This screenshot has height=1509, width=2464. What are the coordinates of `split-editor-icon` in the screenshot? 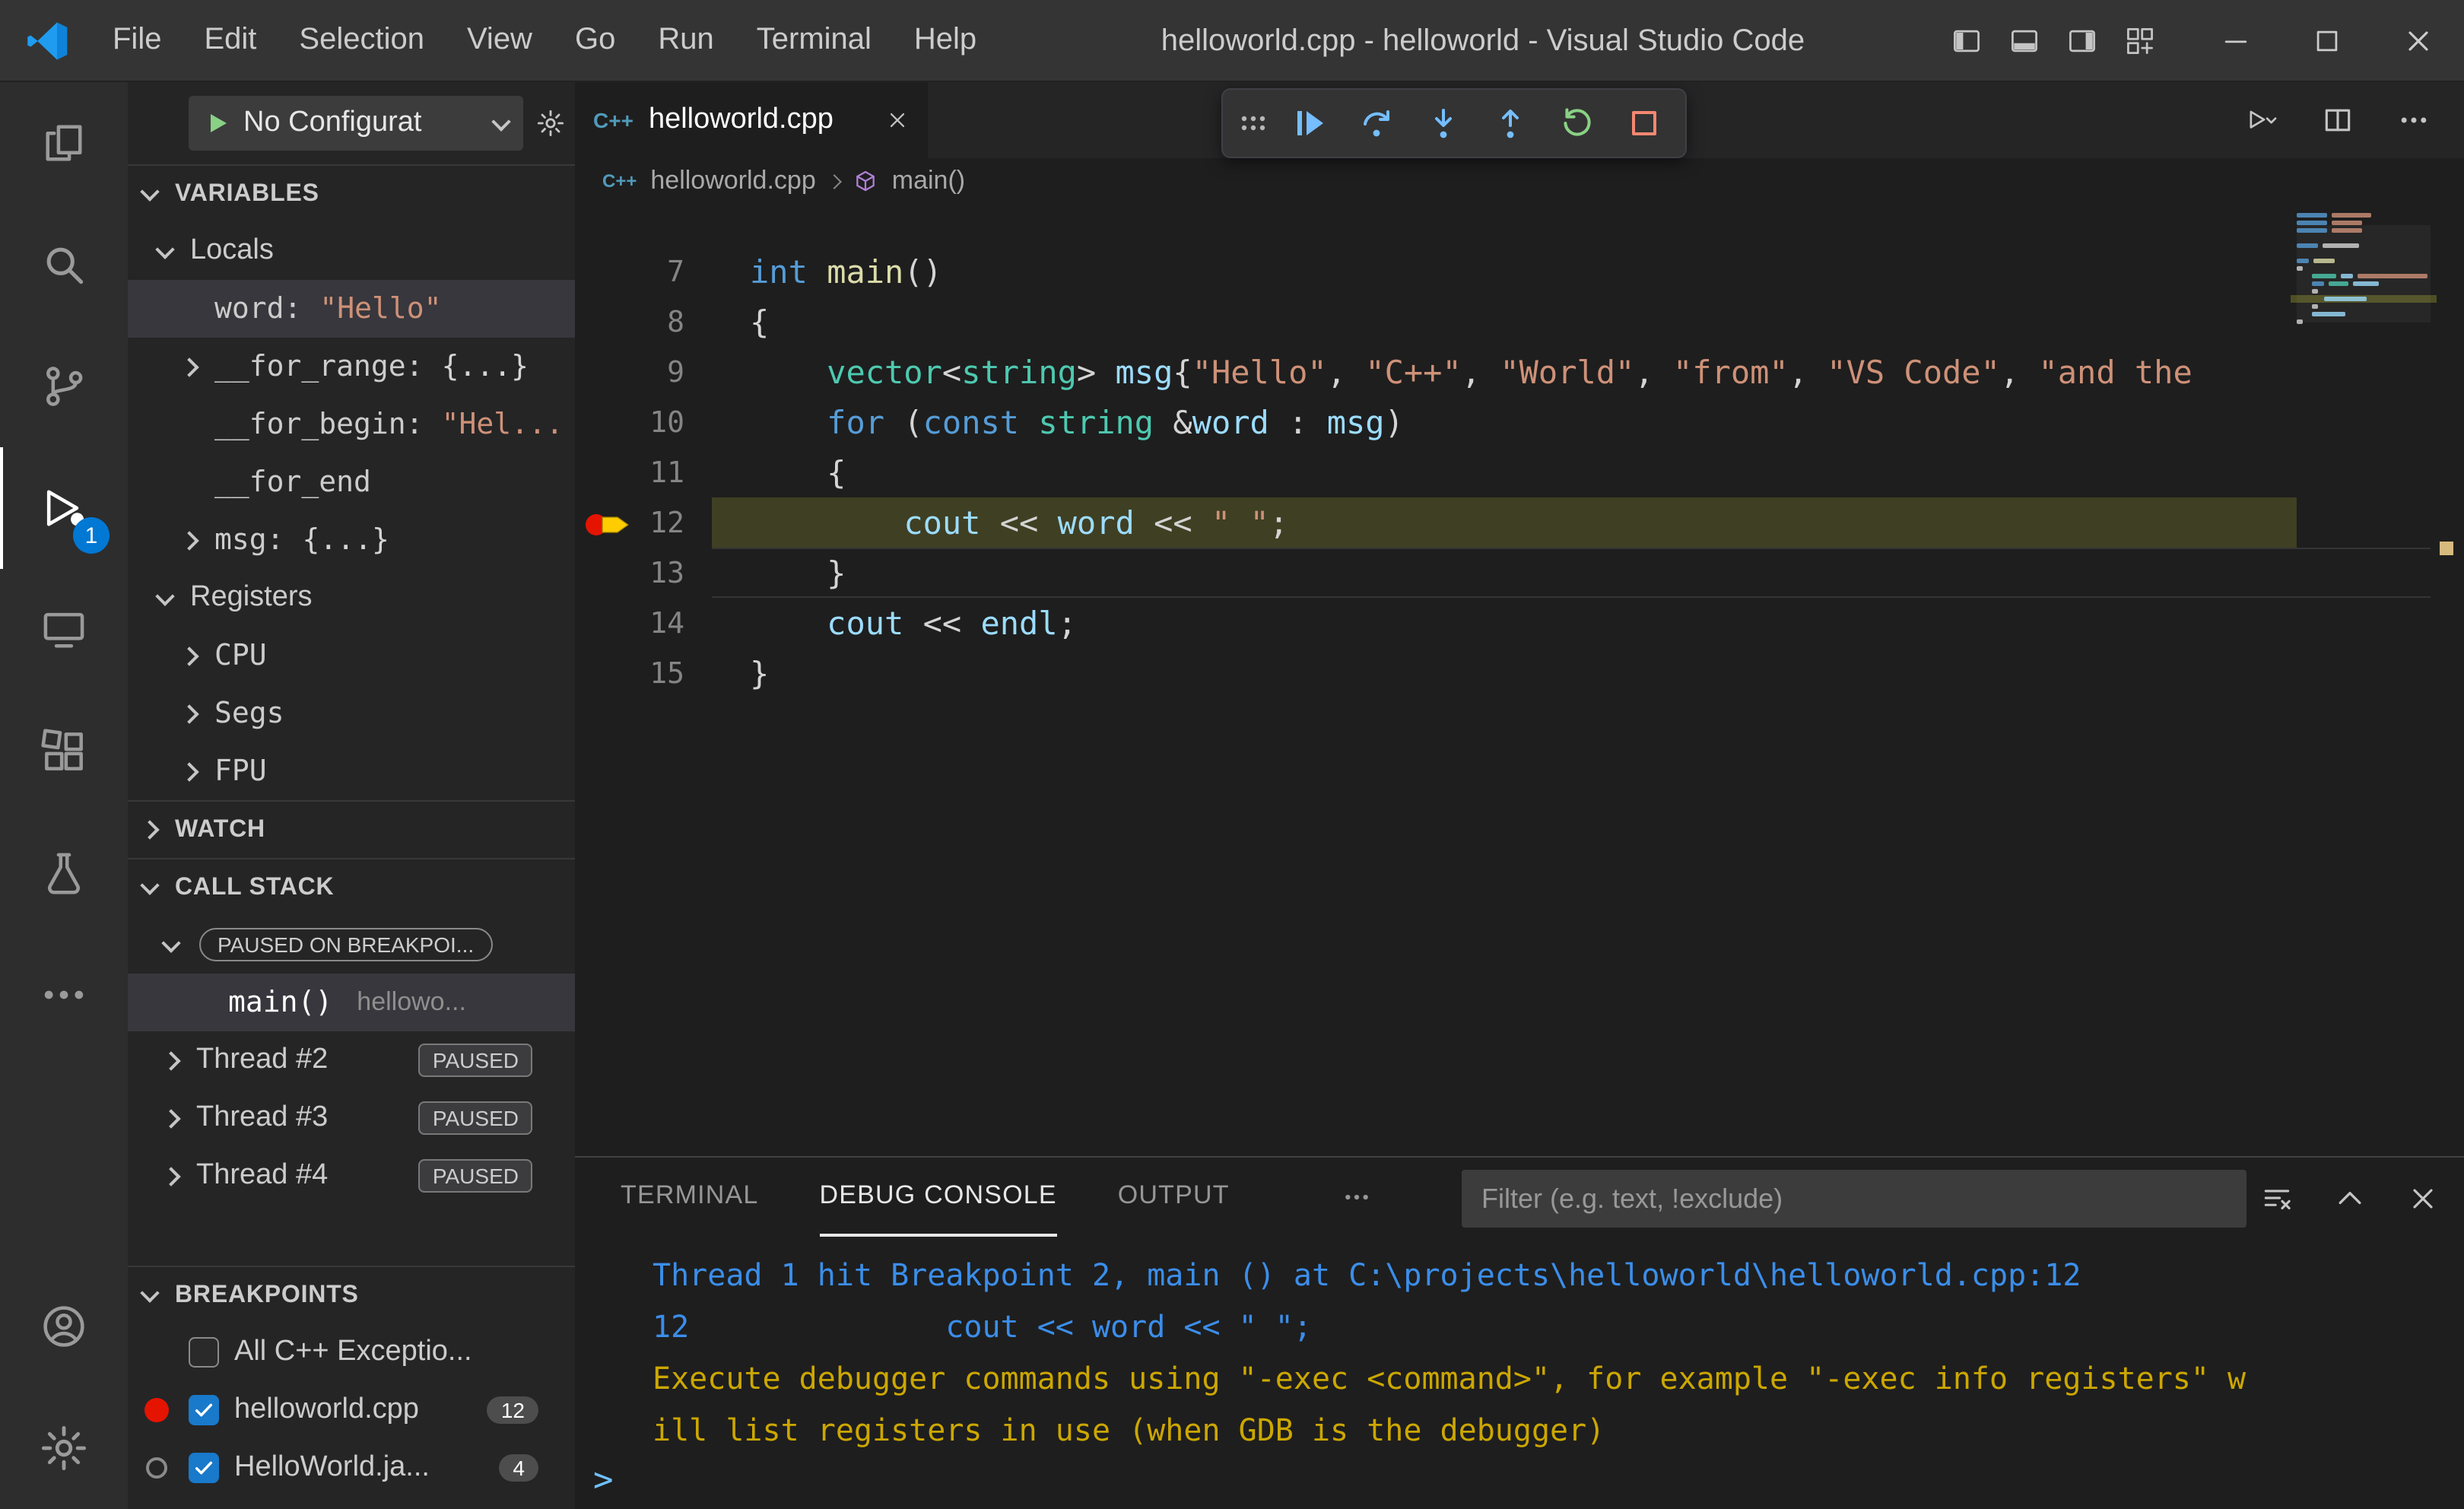 It's located at (2337, 120).